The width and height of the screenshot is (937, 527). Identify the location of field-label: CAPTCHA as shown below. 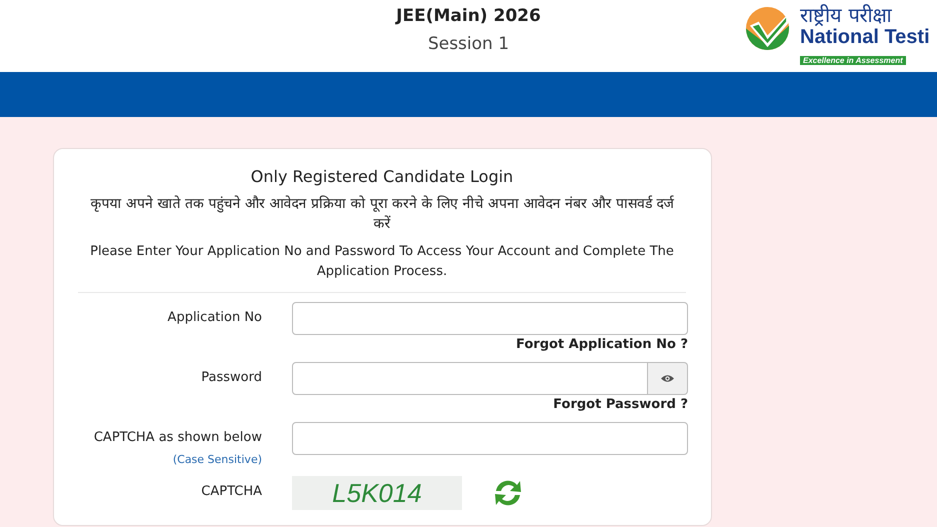
(177, 437).